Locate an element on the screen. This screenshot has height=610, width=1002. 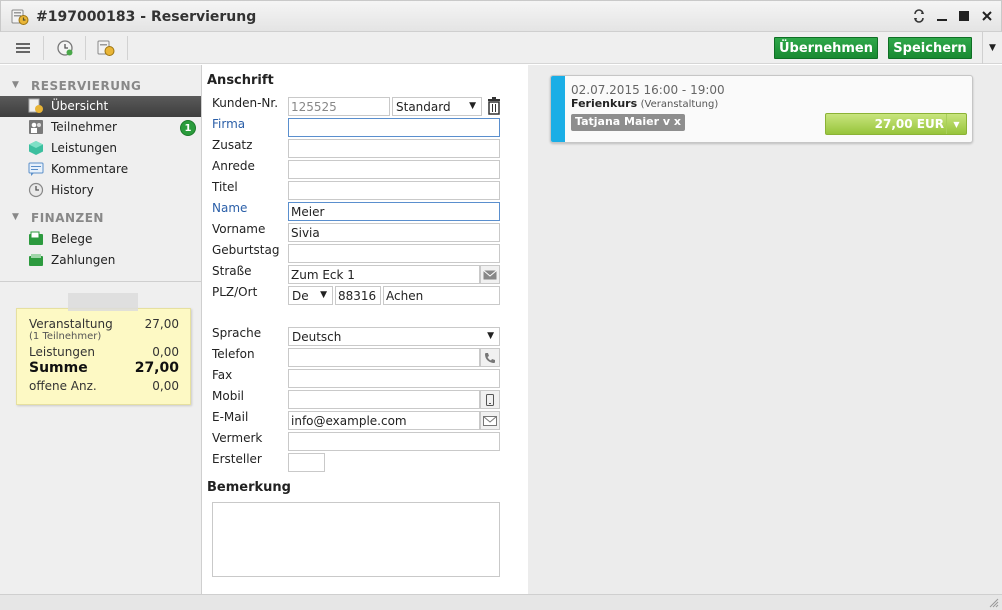
comments-icon is located at coordinates (36, 169).